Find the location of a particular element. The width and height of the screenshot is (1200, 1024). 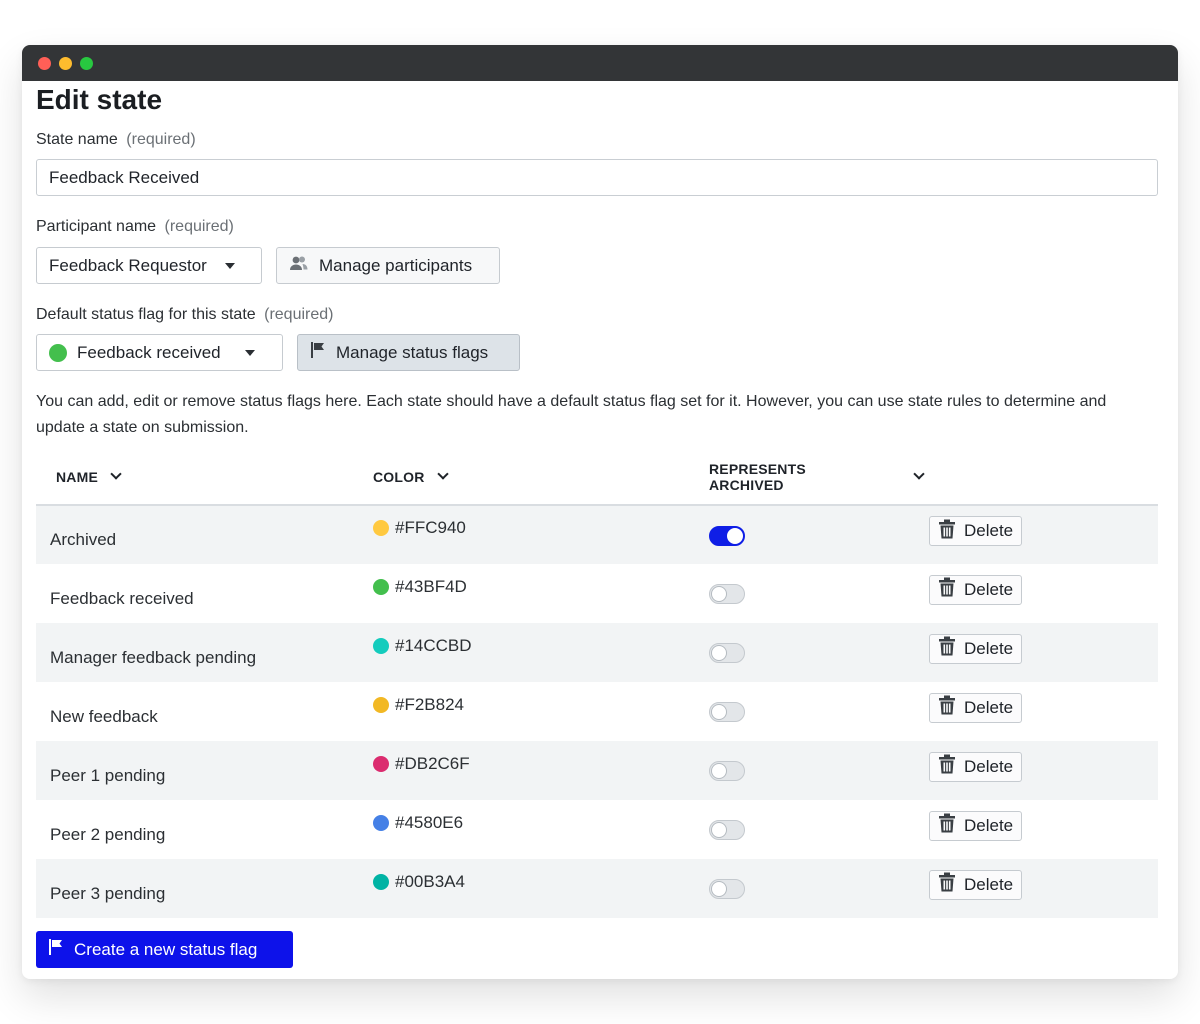

window-titlebar is located at coordinates (600, 63).